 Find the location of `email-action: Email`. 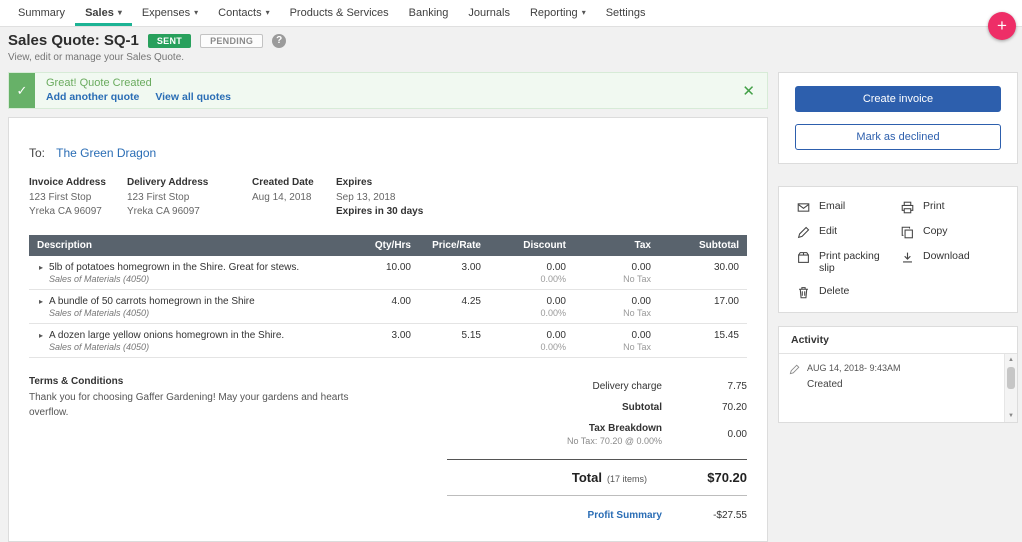

email-action: Email is located at coordinates (846, 207).